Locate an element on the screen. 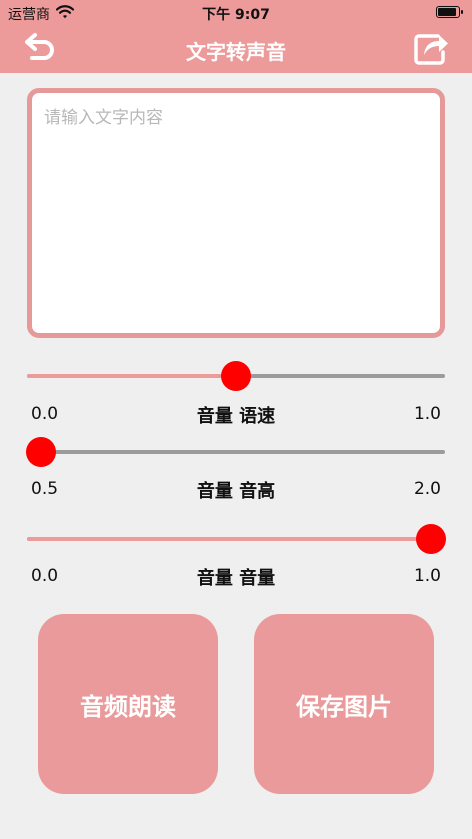 The width and height of the screenshot is (472, 839). page-title: 文字转声音 is located at coordinates (236, 52).